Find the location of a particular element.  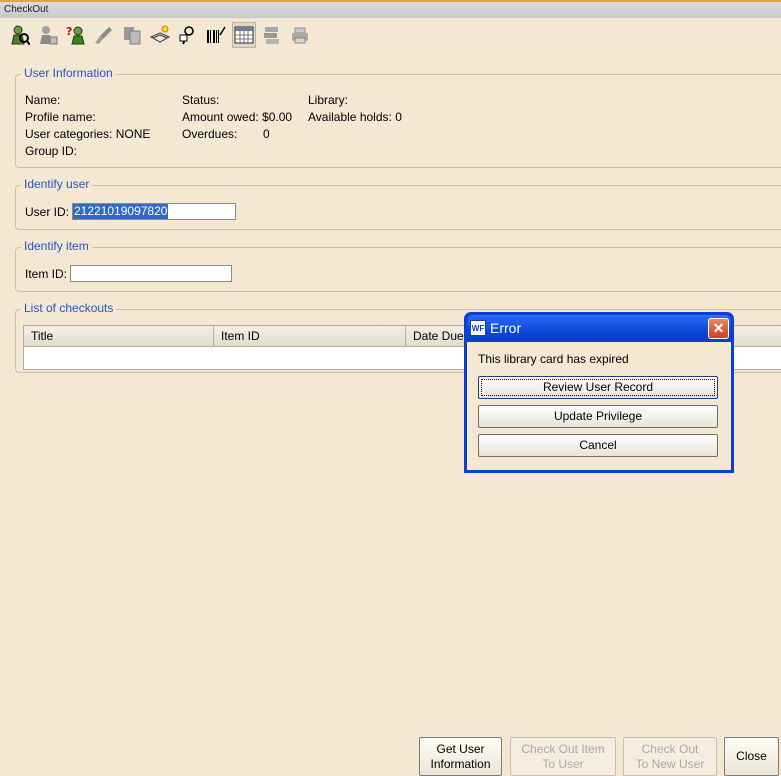

dialog-title-bar: WF Error ✕ is located at coordinates (599, 328).